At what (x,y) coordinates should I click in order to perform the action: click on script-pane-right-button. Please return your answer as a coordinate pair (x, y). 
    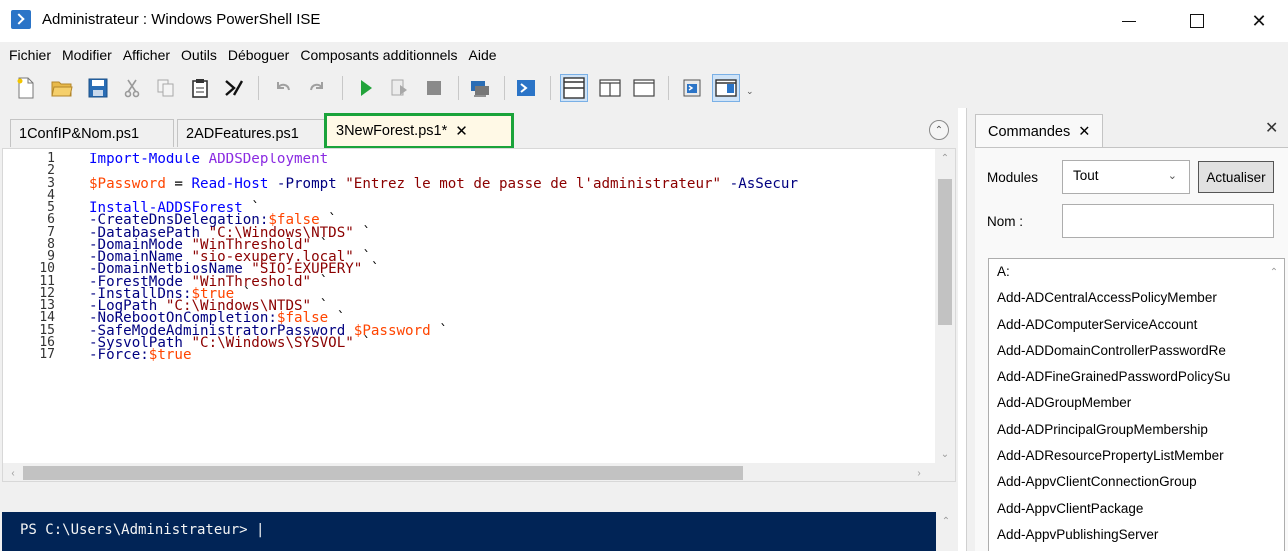
    Looking at the image, I should click on (610, 88).